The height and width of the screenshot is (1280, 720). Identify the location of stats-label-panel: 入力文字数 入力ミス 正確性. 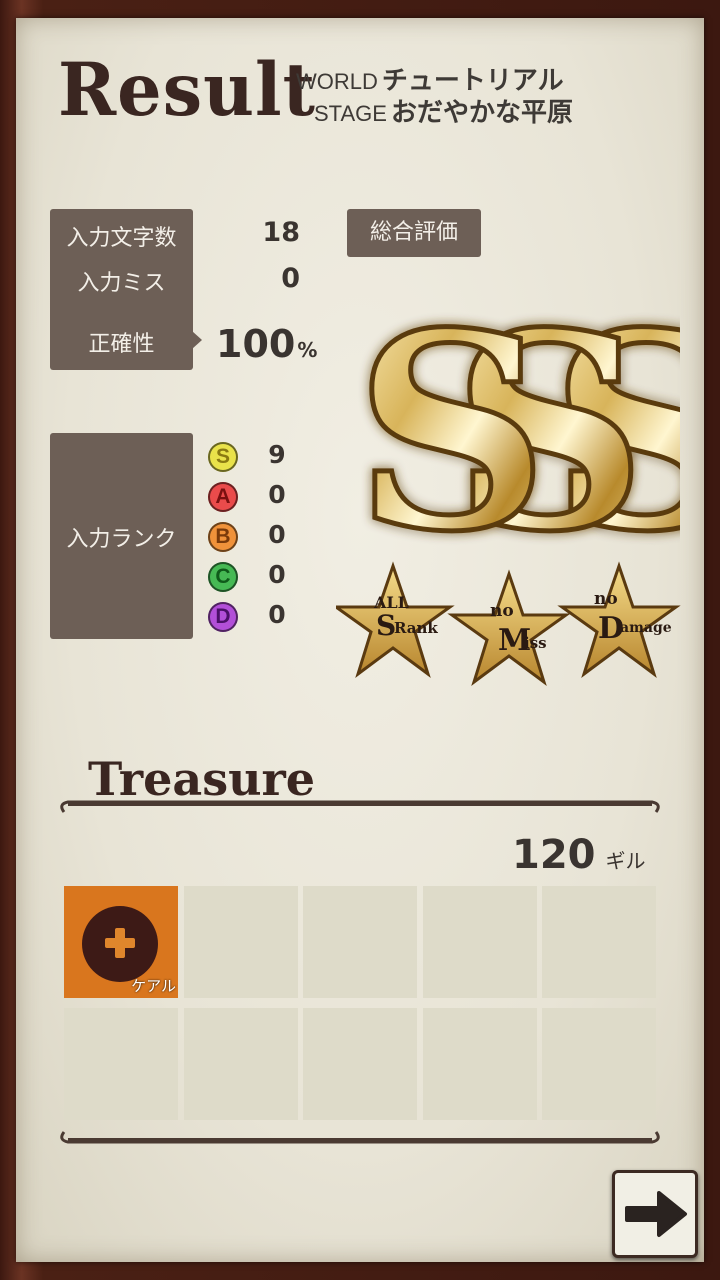
(126, 289).